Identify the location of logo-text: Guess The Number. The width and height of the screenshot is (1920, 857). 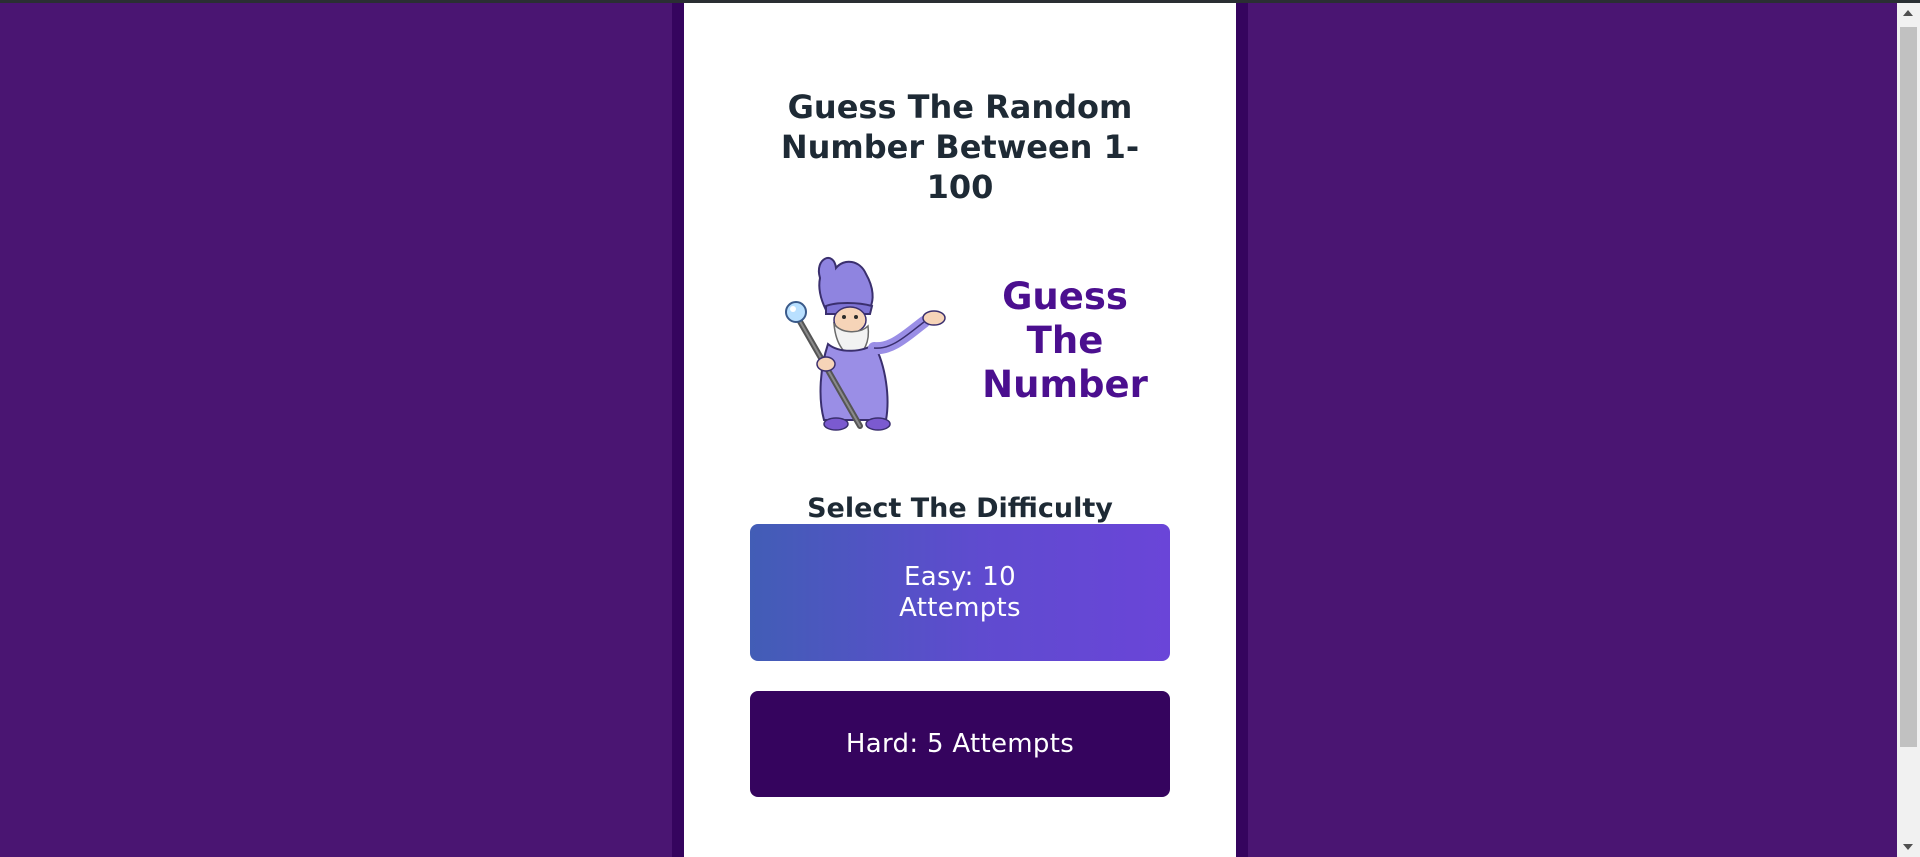
(1065, 341).